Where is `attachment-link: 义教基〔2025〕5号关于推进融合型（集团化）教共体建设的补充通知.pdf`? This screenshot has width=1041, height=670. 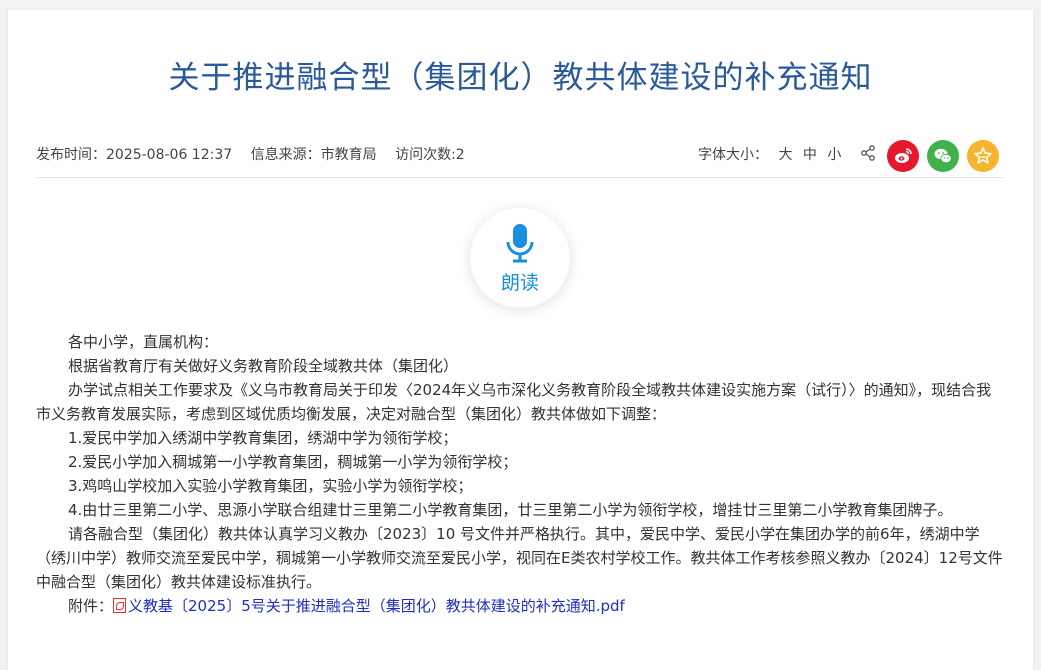
attachment-link: 义教基〔2025〕5号关于推进融合型（集团化）教共体建设的补充通知.pdf is located at coordinates (369, 606).